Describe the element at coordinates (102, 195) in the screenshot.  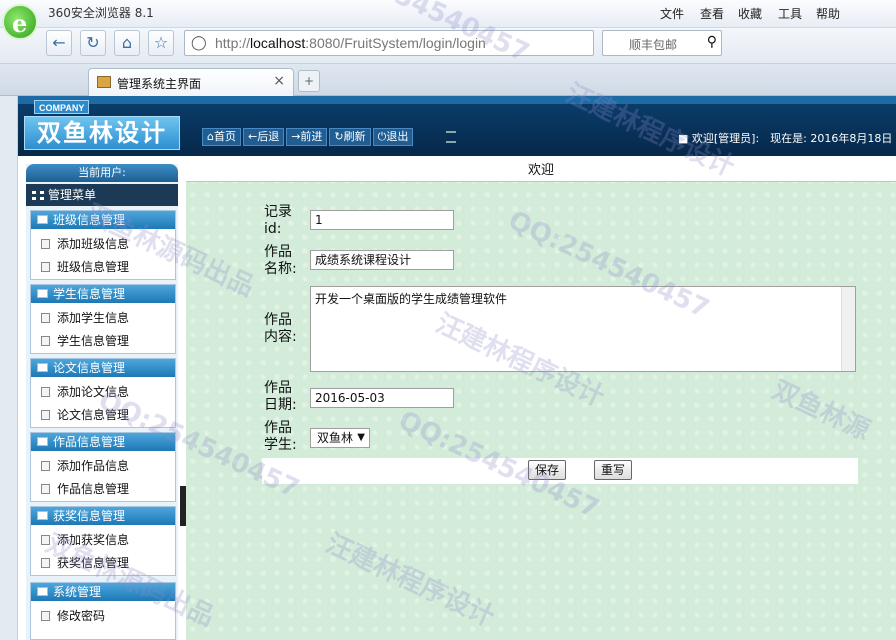
I see `menu-title: 管理菜单` at that location.